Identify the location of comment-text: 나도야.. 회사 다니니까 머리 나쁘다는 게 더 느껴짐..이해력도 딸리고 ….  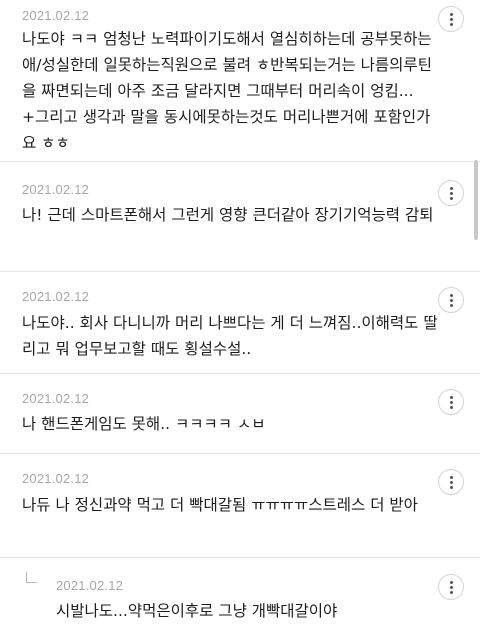
(230, 336).